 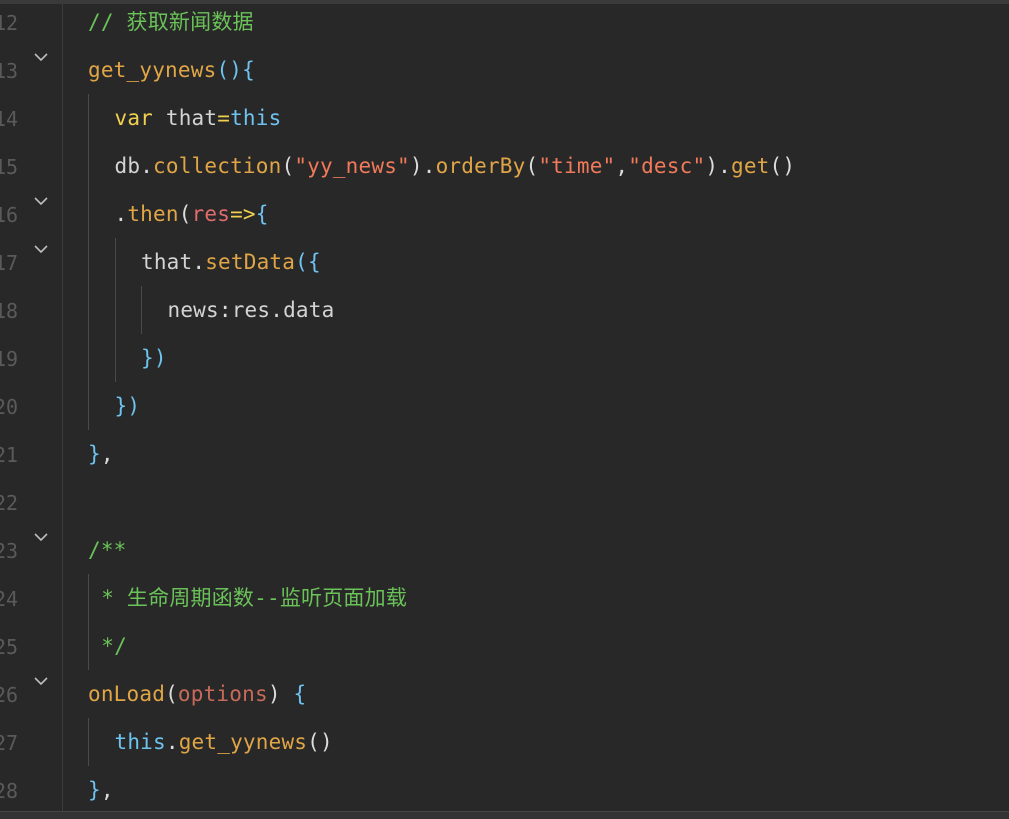 What do you see at coordinates (9, 503) in the screenshot?
I see `line-number: 22` at bounding box center [9, 503].